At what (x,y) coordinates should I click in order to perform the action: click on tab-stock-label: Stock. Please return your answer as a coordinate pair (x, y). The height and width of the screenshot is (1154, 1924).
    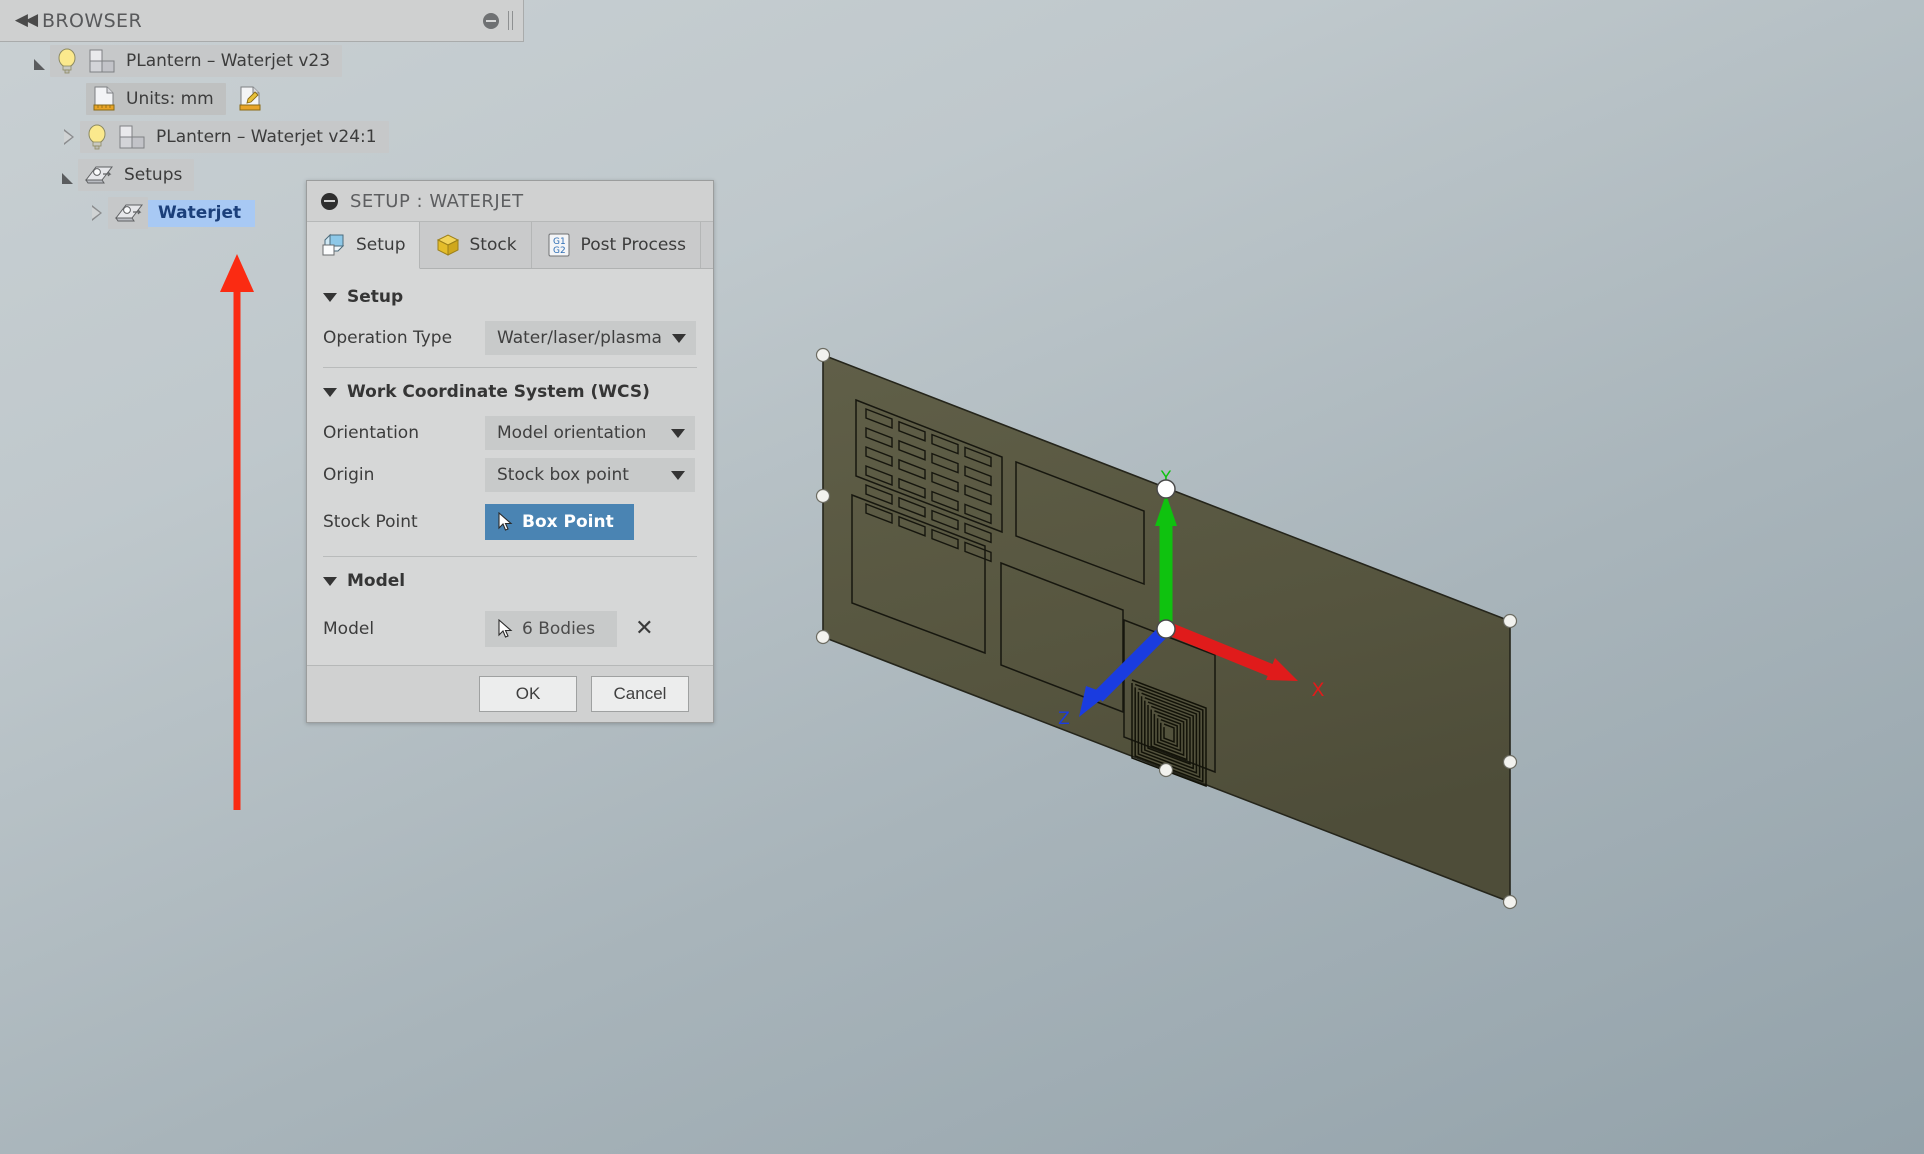
    Looking at the image, I should click on (493, 245).